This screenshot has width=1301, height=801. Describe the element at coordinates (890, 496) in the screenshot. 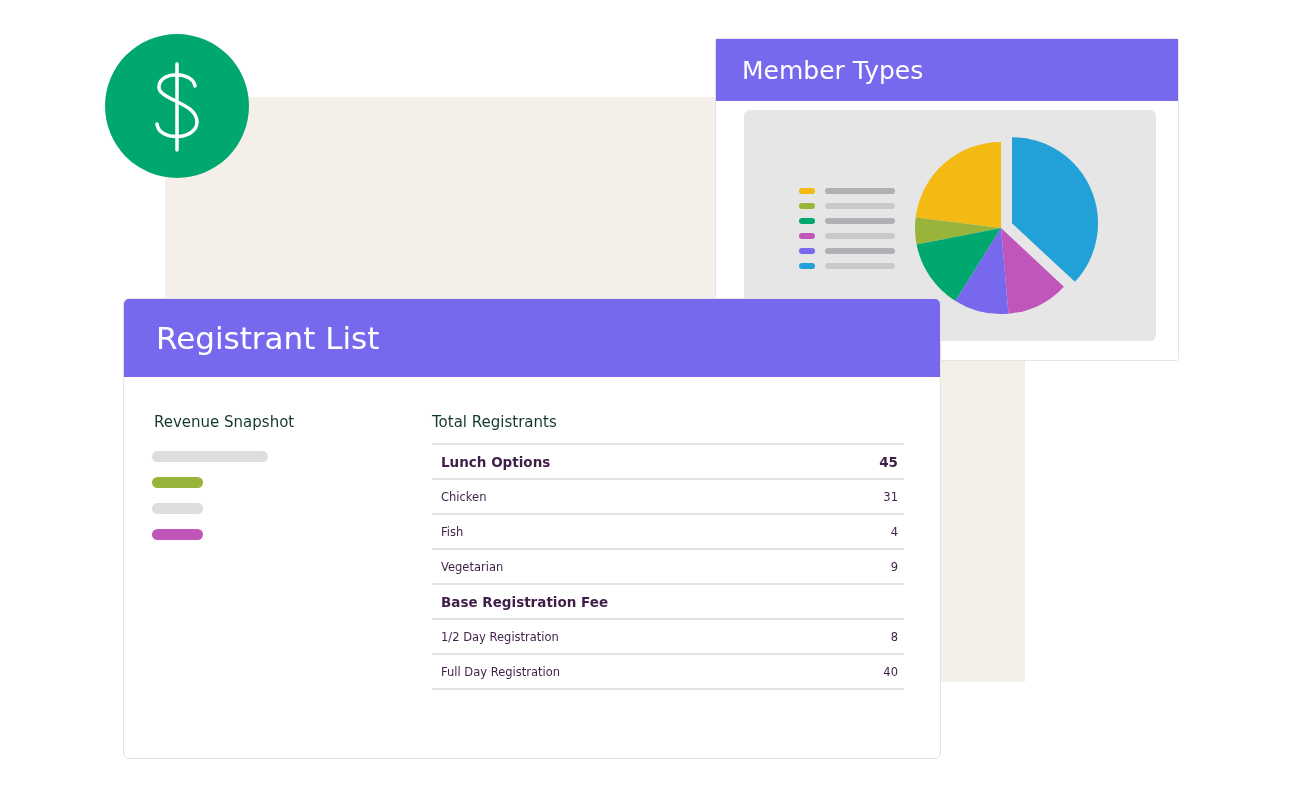

I see `row-count: 31` at that location.